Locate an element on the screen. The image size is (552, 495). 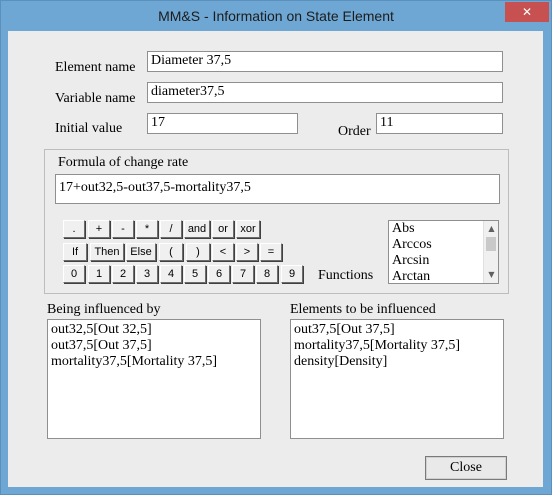
variable-name-input: diameter37,5 is located at coordinates (325, 92).